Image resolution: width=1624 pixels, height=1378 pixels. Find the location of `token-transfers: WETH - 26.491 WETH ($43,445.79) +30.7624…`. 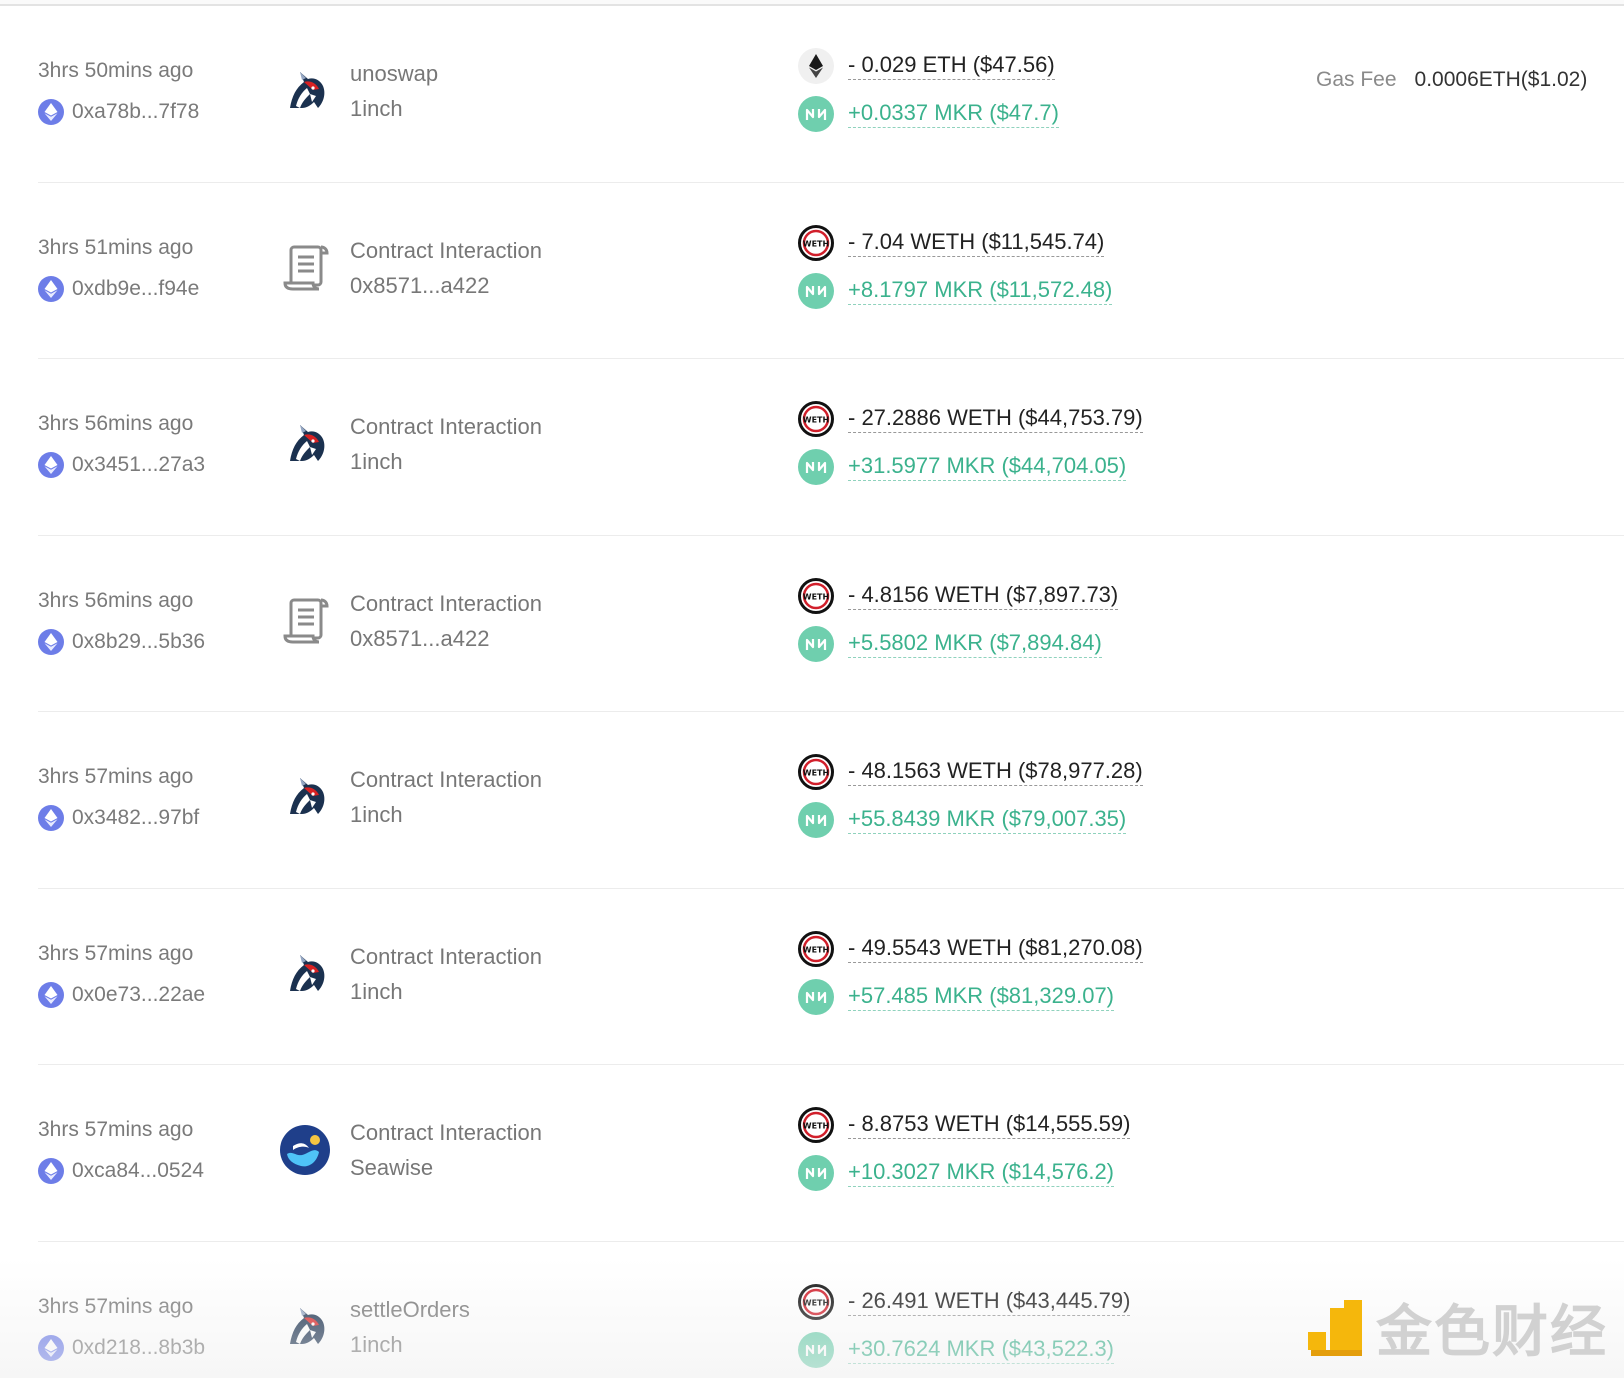

token-transfers: WETH - 26.491 WETH ($43,445.79) +30.7624… is located at coordinates (1058, 1326).